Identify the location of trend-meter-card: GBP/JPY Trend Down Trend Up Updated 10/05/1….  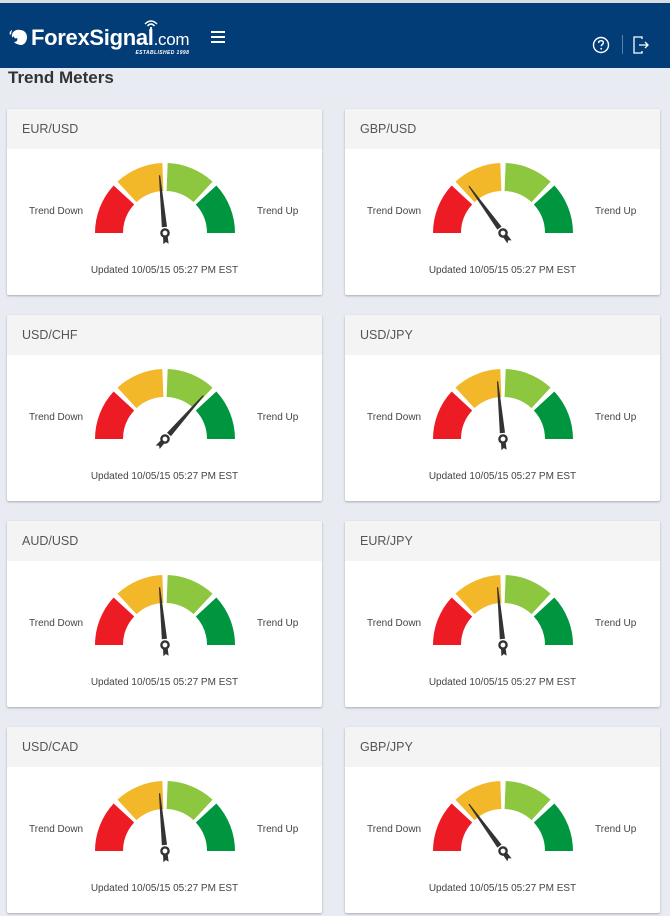
(502, 820).